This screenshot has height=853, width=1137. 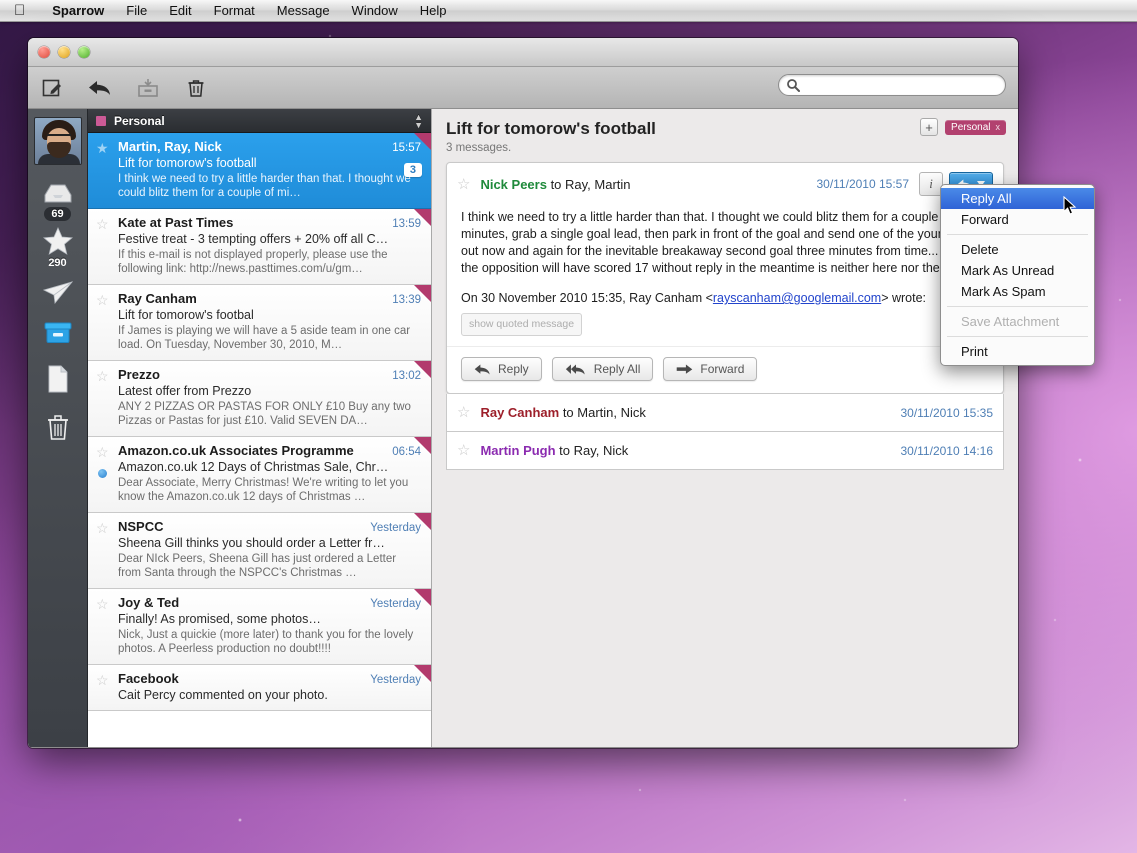 What do you see at coordinates (685, 369) in the screenshot?
I see `forward-icon` at bounding box center [685, 369].